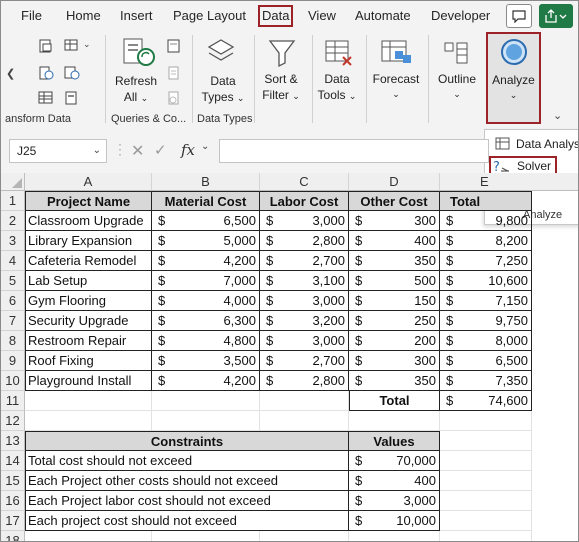 The height and width of the screenshot is (542, 579). What do you see at coordinates (223, 81) in the screenshot?
I see `data-types-label-1: Data` at bounding box center [223, 81].